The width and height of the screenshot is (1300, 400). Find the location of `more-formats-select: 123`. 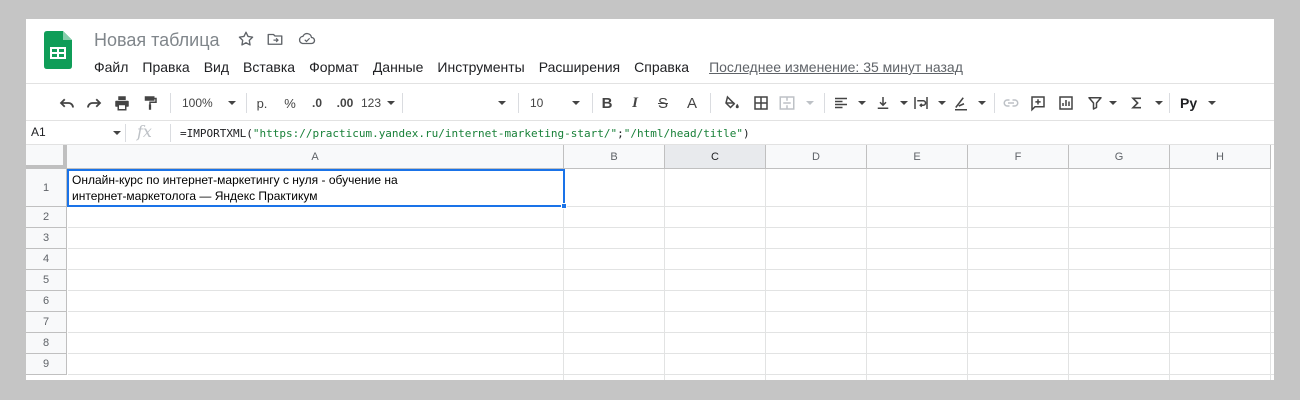

more-formats-select: 123 is located at coordinates (378, 103).